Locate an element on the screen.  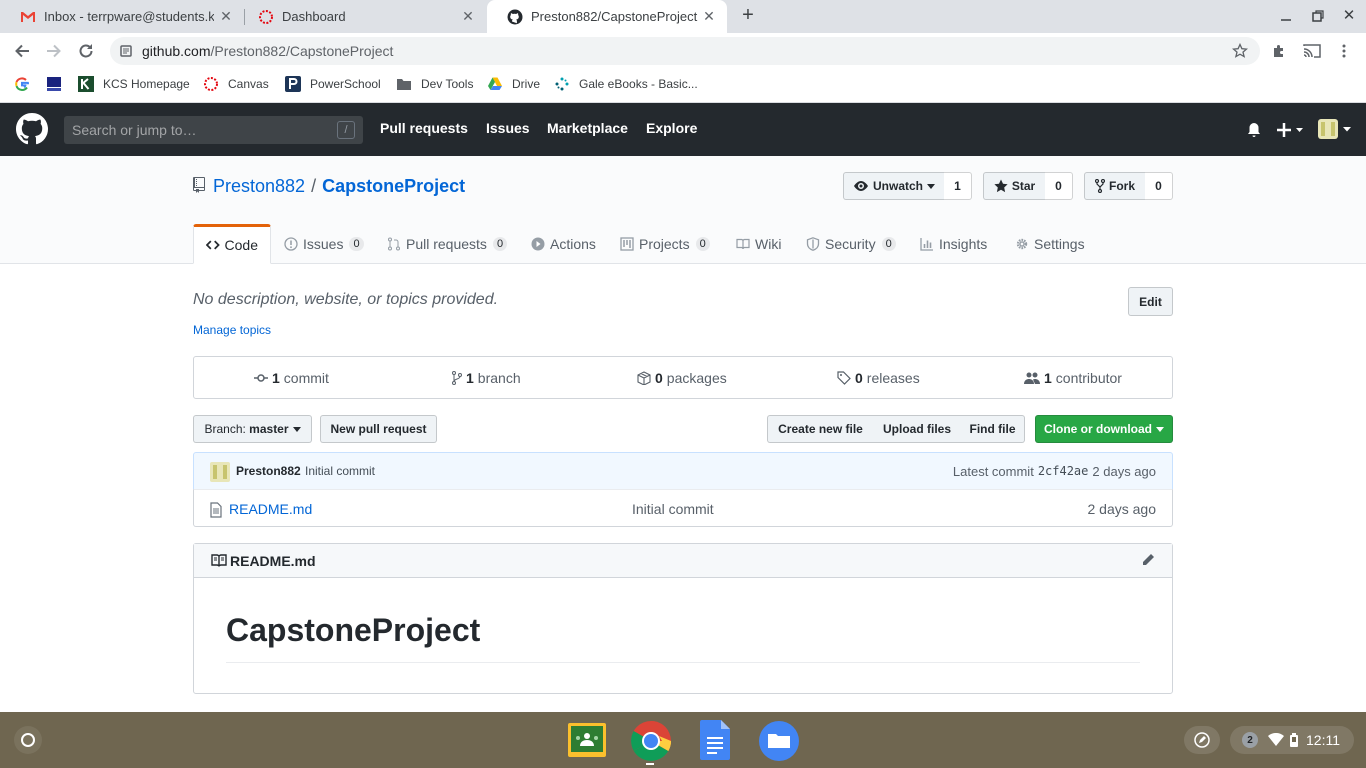
shield-icon is located at coordinates (813, 244).